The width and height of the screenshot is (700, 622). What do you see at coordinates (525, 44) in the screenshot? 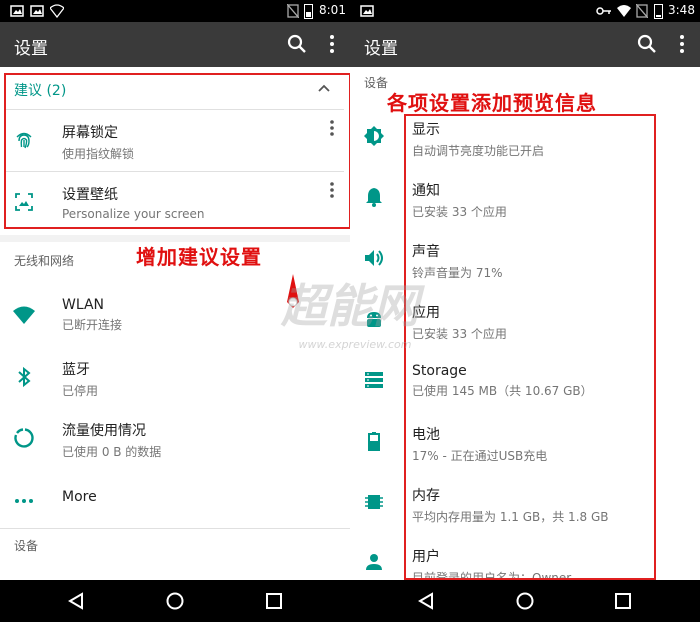
I see `right-toolbar: 设置` at bounding box center [525, 44].